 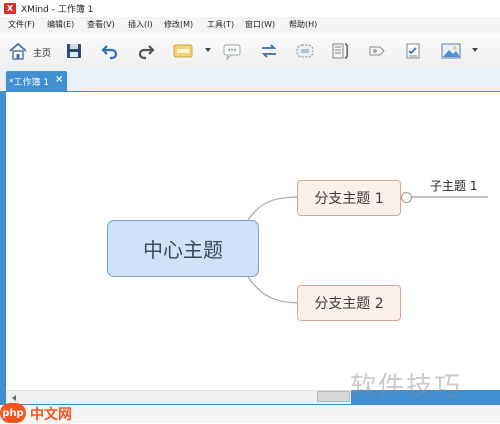 I want to click on central-topic: 中心主题, so click(x=183, y=248).